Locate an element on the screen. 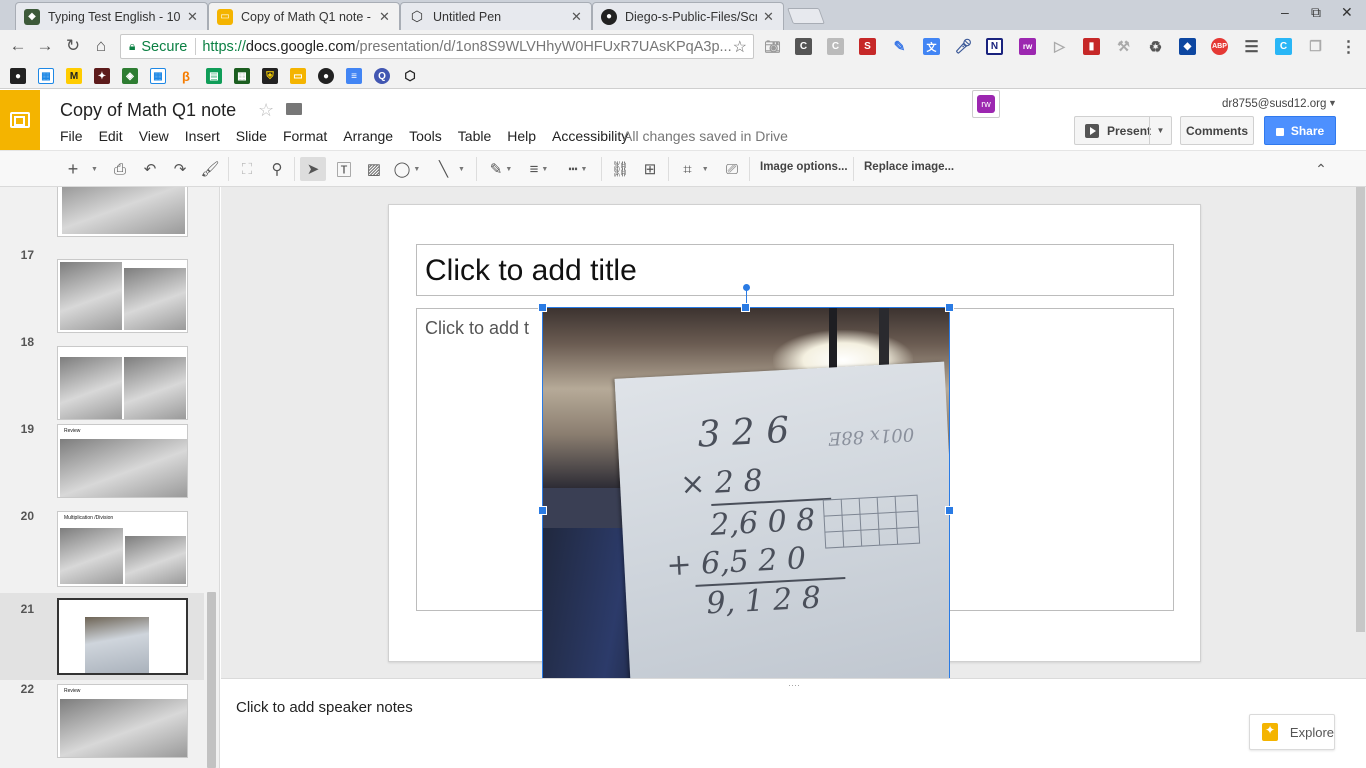 Image resolution: width=1366 pixels, height=768 pixels. slide-thumbnail-row: 22 Review is located at coordinates (102, 724).